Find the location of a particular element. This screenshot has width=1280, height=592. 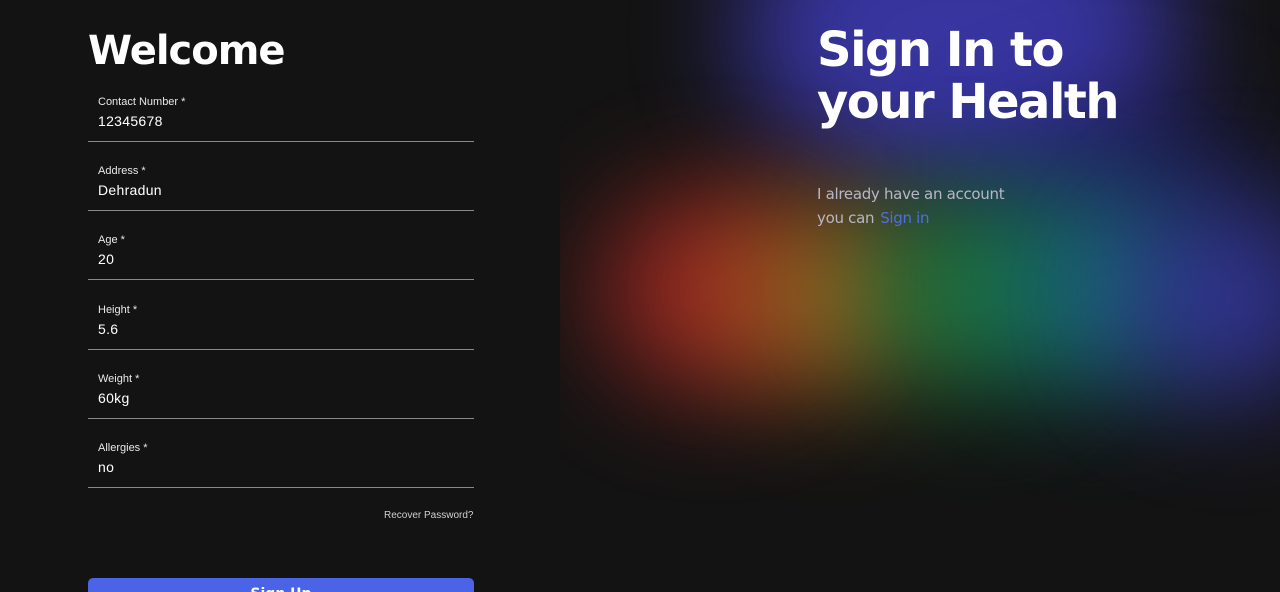

account-prompt: I already have an account you can Sign in is located at coordinates (911, 206).